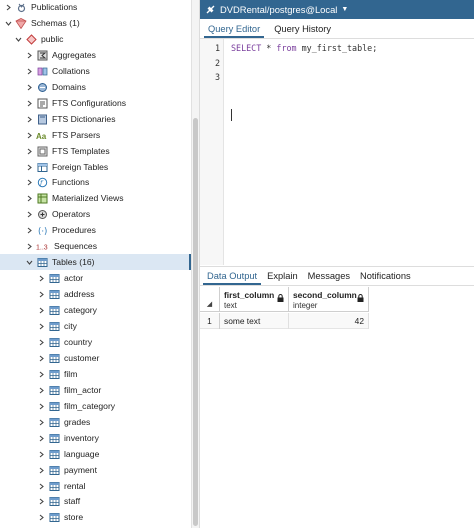 The image size is (474, 528). Describe the element at coordinates (302, 31) in the screenshot. I see `tab-query-history: Query History` at that location.